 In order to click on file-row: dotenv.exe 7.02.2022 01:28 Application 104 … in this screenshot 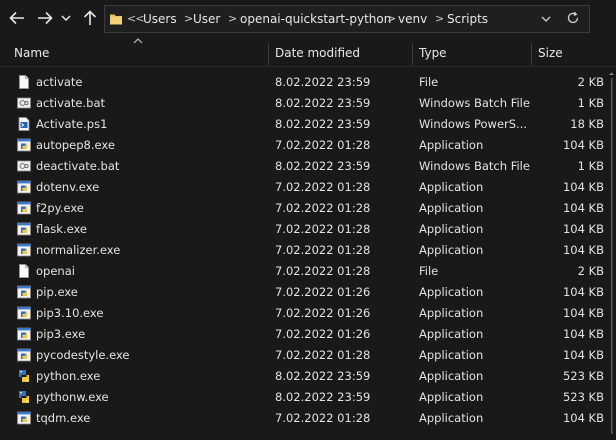, I will do `click(308, 187)`.